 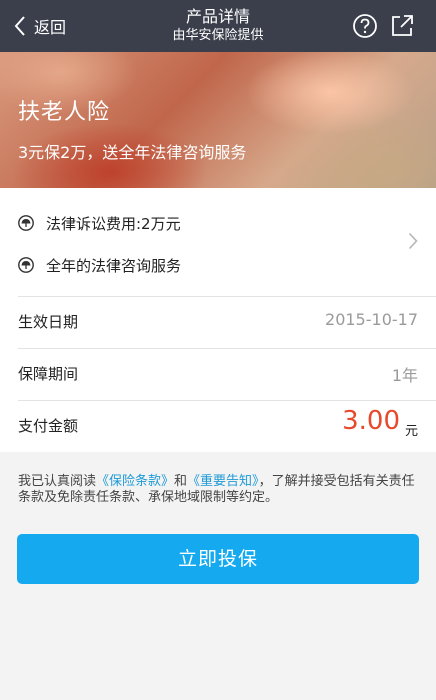 What do you see at coordinates (218, 35) in the screenshot?
I see `page-subtitle: 由华安保险提供` at bounding box center [218, 35].